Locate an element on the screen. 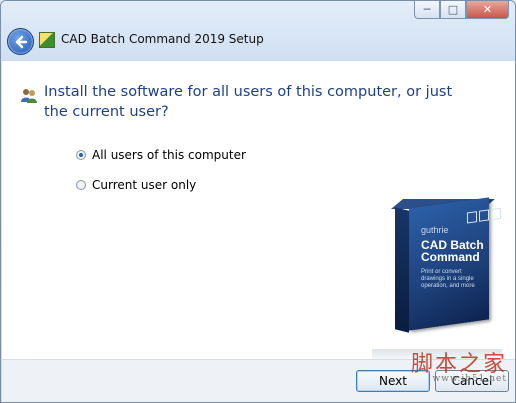 The image size is (516, 403). product-brand: guthrie is located at coordinates (435, 230).